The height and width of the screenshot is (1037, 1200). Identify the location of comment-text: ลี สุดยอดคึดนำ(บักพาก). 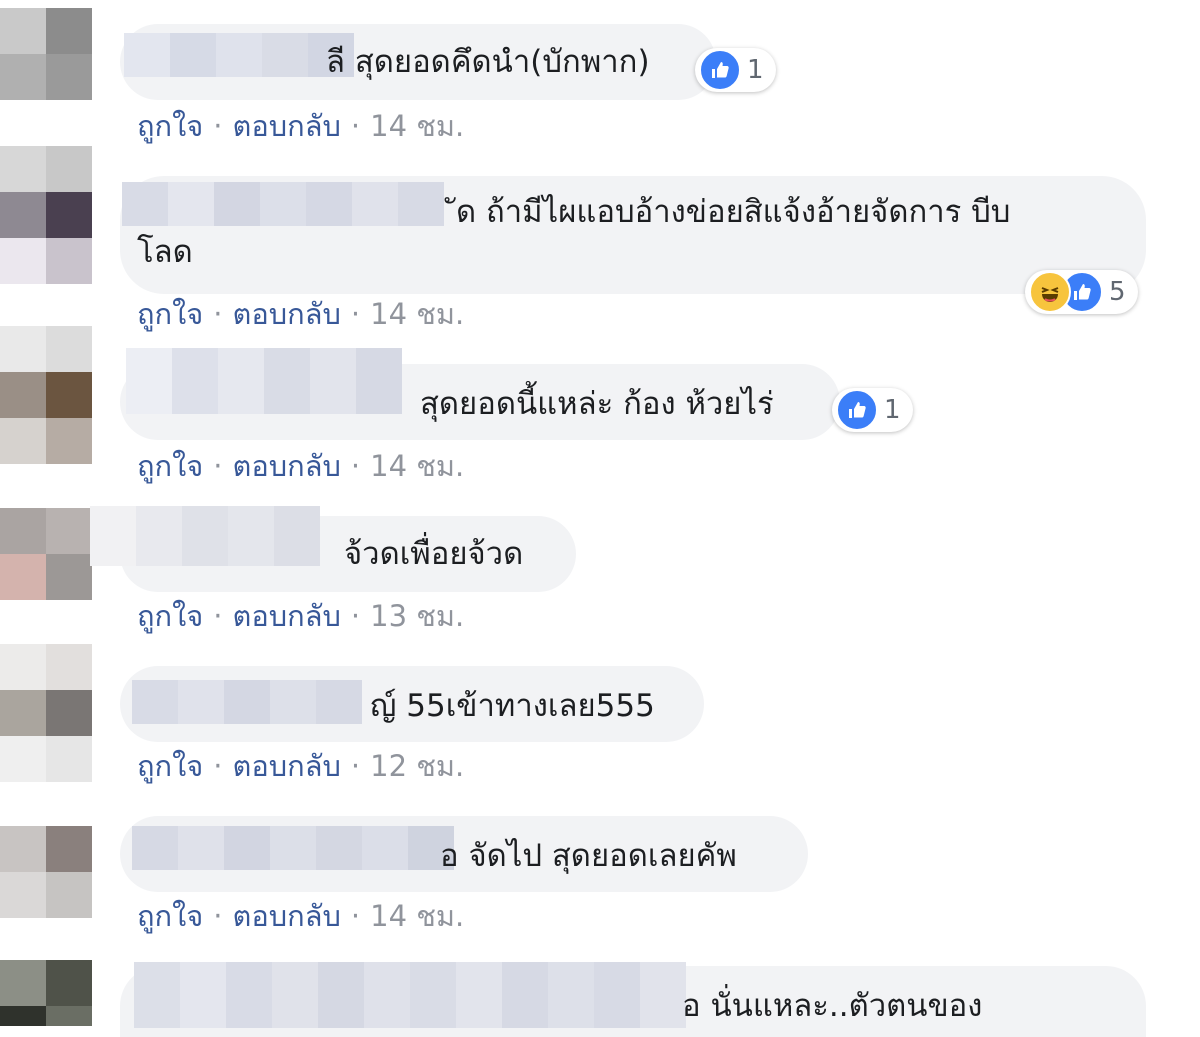
(488, 62).